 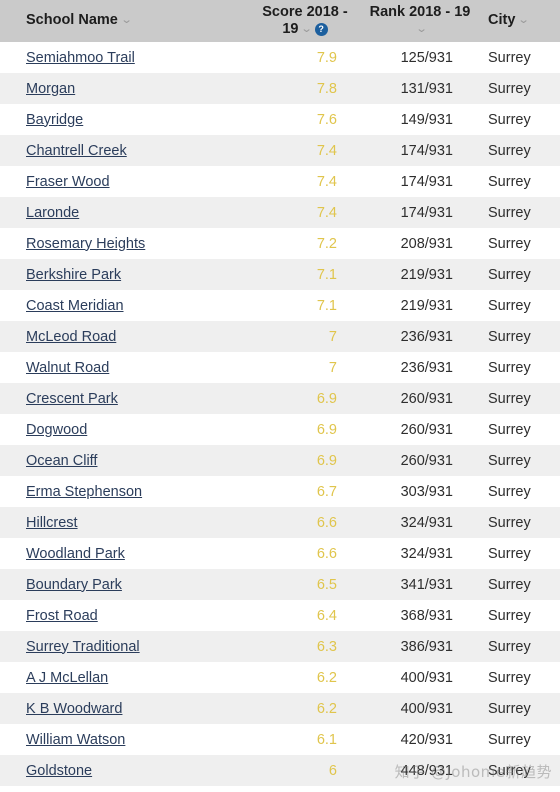 What do you see at coordinates (125, 274) in the screenshot?
I see `cell-school-name: Berkshire Park` at bounding box center [125, 274].